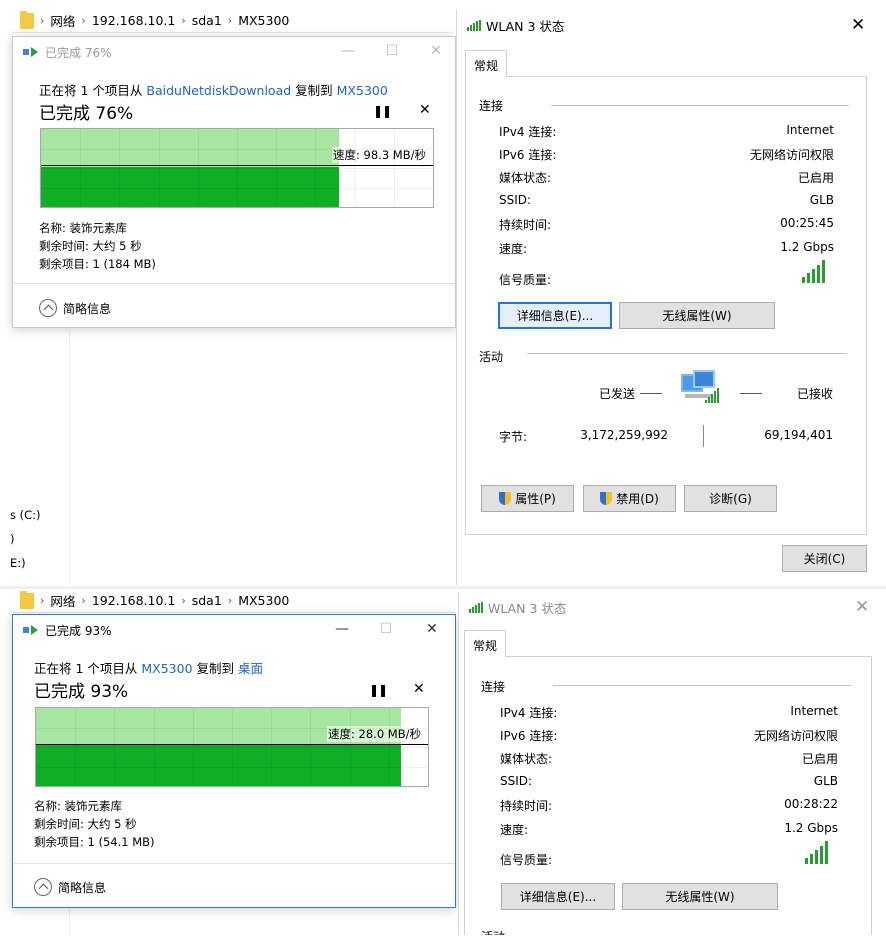 The image size is (886, 947). Describe the element at coordinates (730, 498) in the screenshot. I see `diagnose-button: 诊断(G)` at that location.